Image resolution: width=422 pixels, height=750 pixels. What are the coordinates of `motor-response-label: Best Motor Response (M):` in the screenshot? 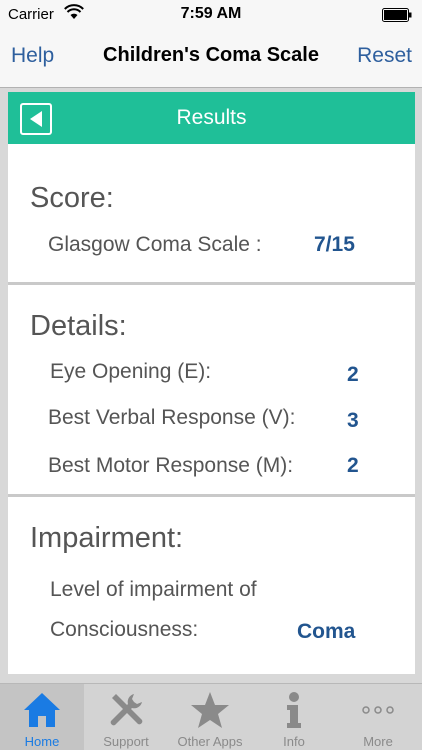 It's located at (171, 465).